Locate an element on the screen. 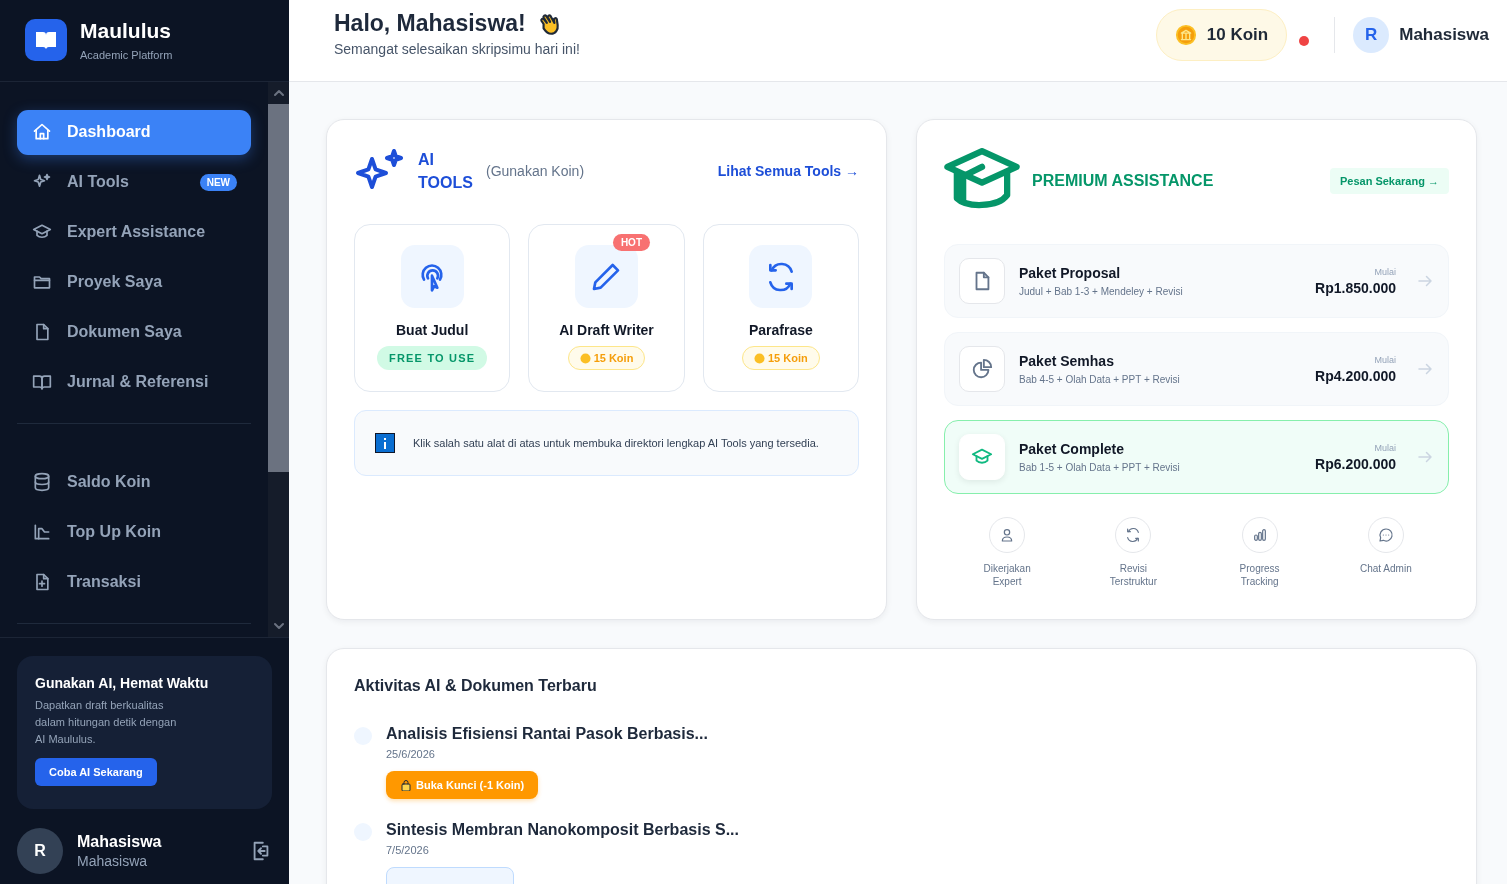 Image resolution: width=1507 pixels, height=884 pixels. tool-card: Buat Judul FREE TO USE is located at coordinates (432, 308).